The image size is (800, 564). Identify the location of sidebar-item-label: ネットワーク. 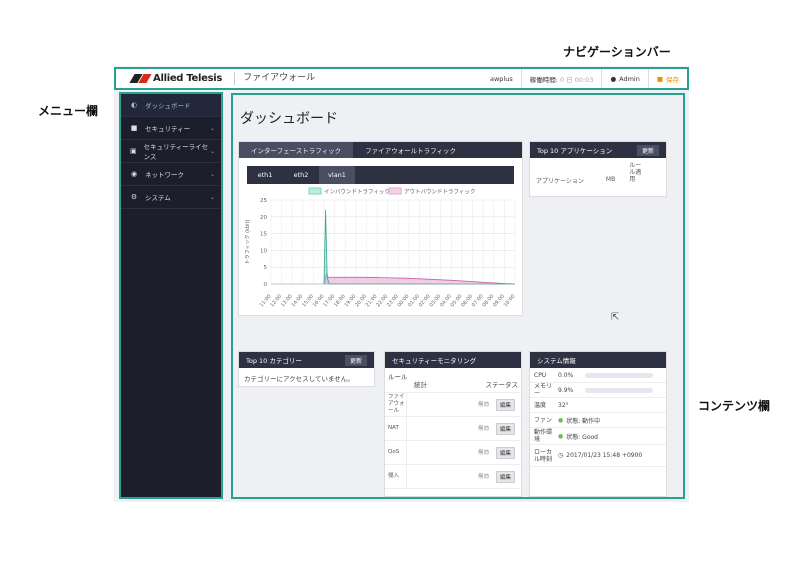
(164, 175).